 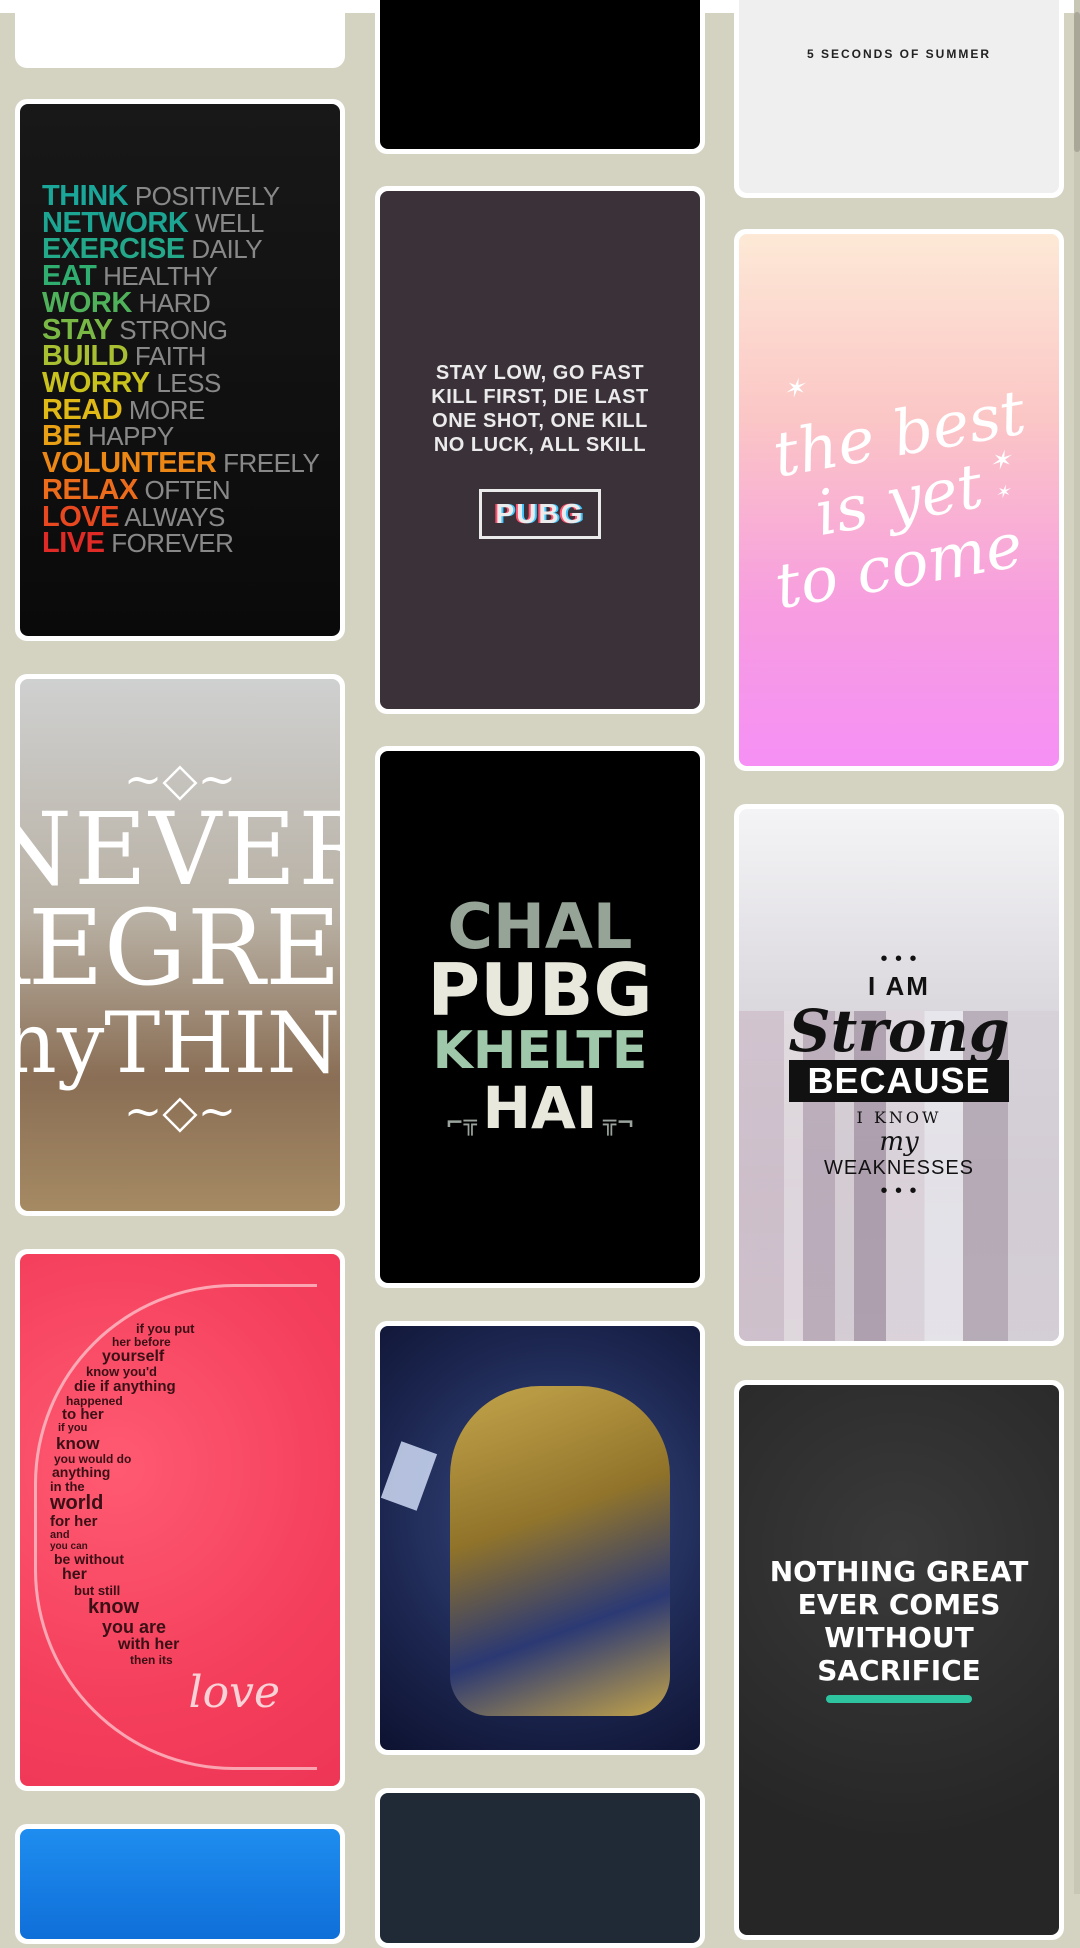 I want to click on wallpaper-card-armored-soldier, so click(x=540, y=1538).